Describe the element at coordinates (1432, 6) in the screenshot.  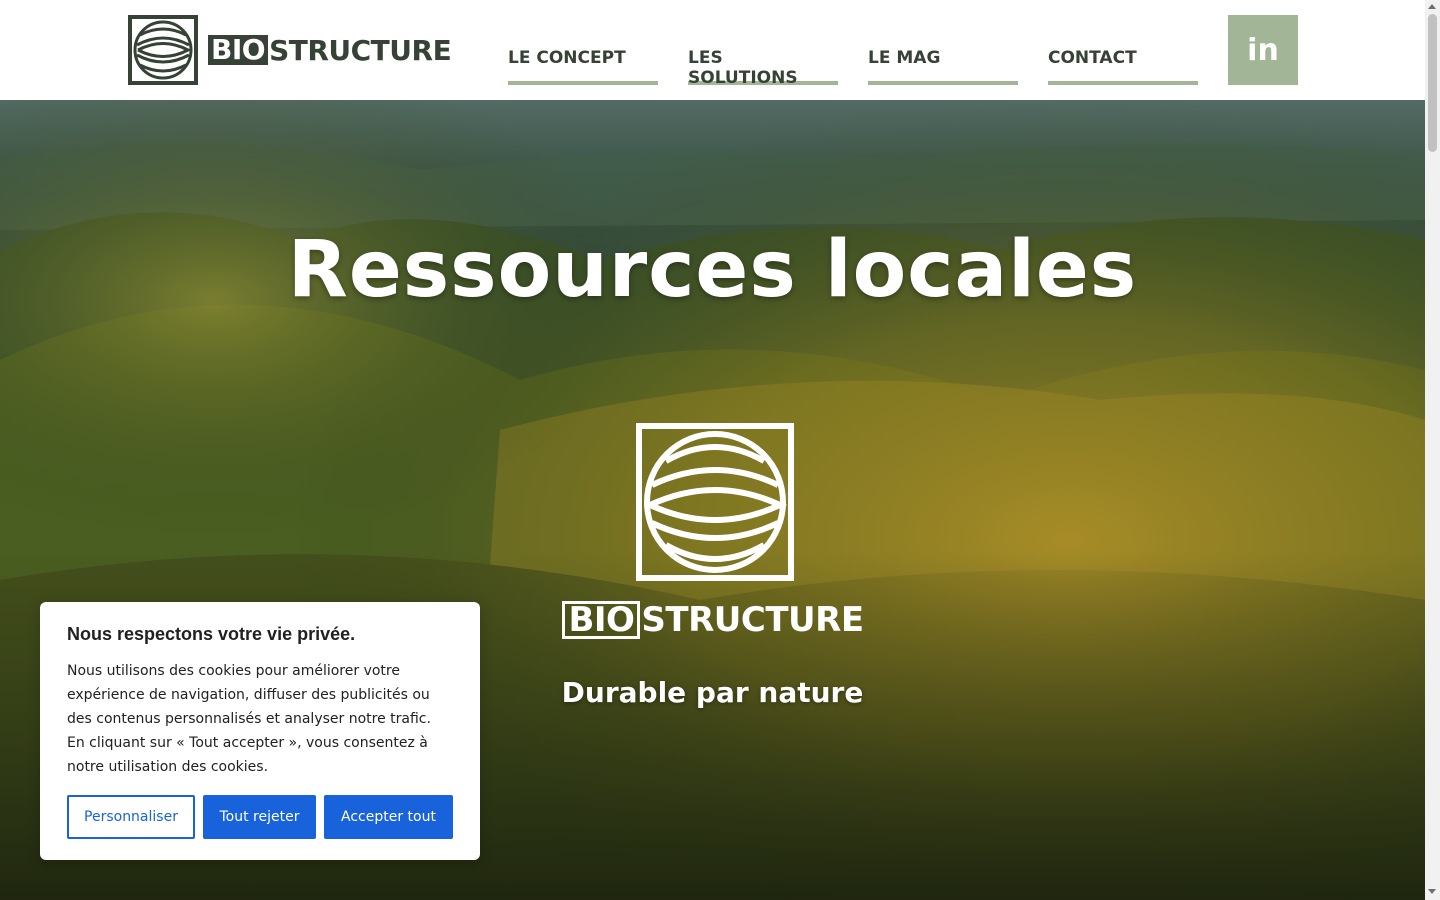
I see `scroll-up-arrow-icon` at that location.